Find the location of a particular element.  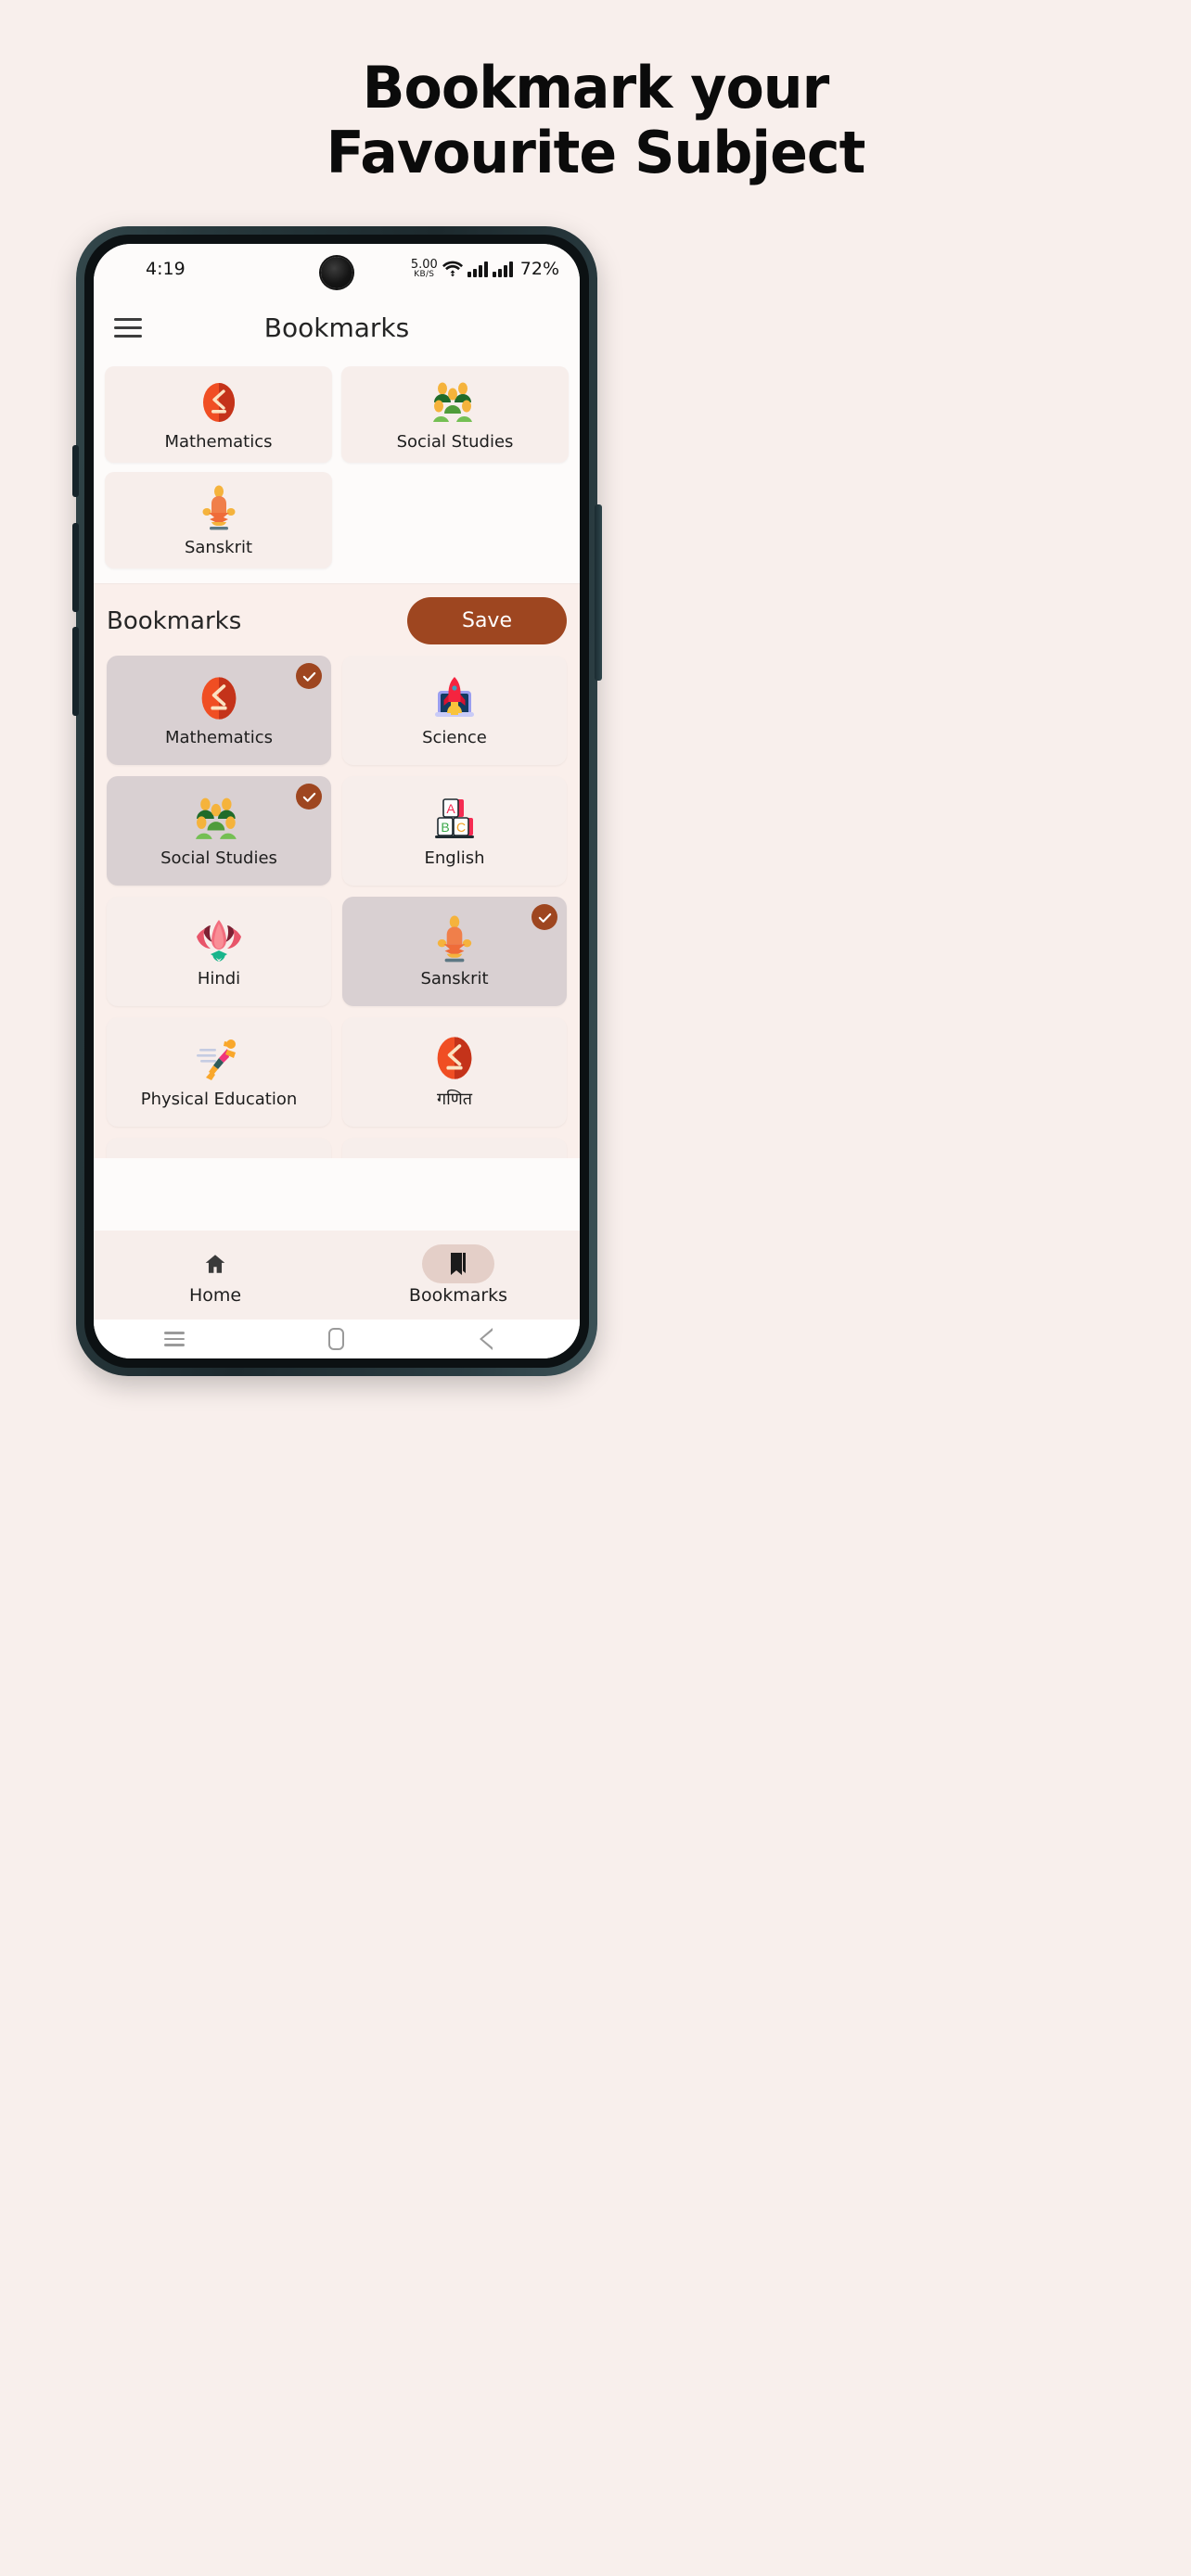

running-person-icon is located at coordinates (219, 1060).